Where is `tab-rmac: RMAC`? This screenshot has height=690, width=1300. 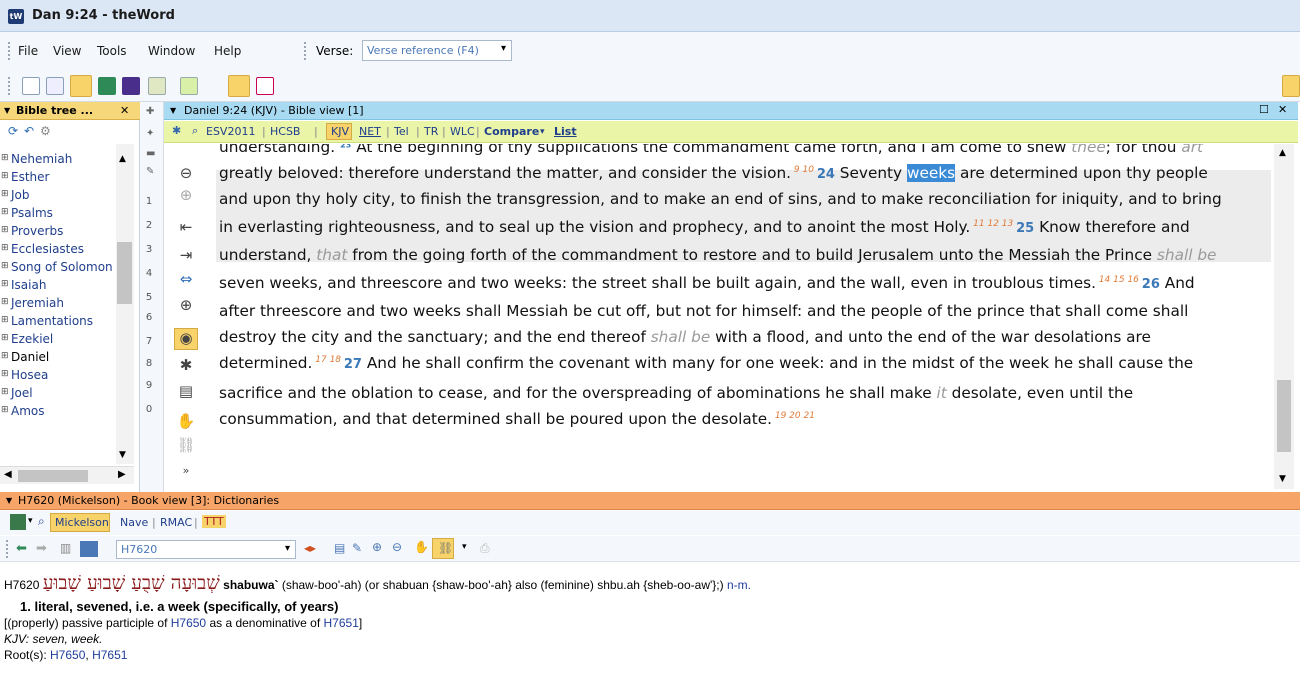 tab-rmac: RMAC is located at coordinates (176, 522).